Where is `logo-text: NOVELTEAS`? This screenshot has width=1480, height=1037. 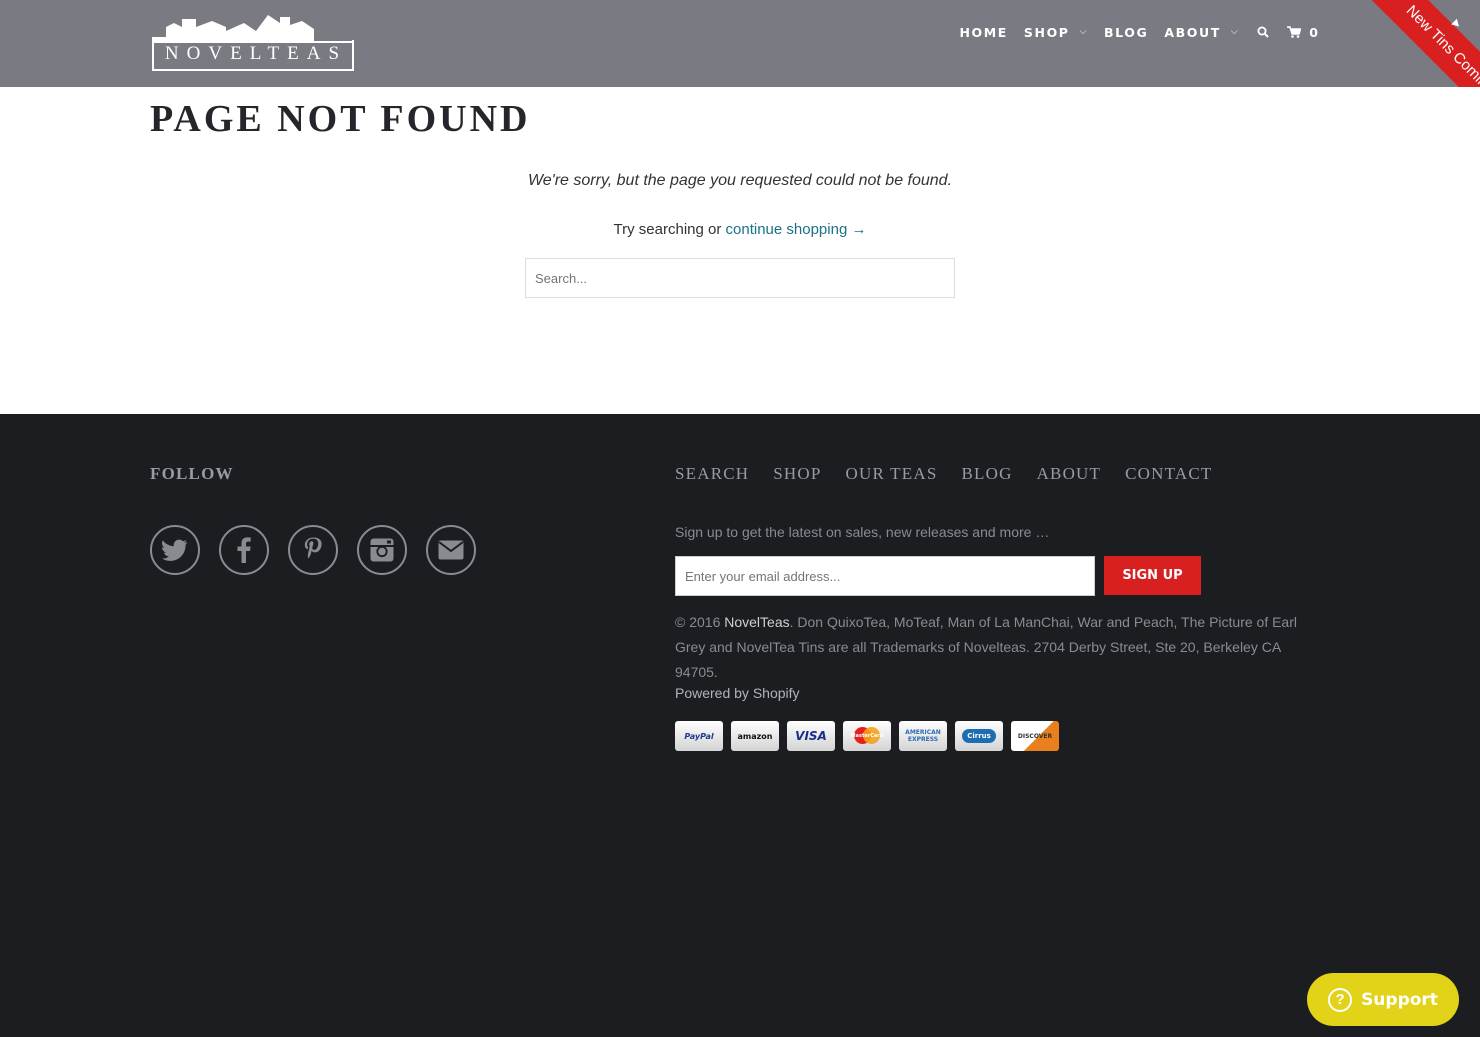 logo-text: NOVELTEAS is located at coordinates (253, 55).